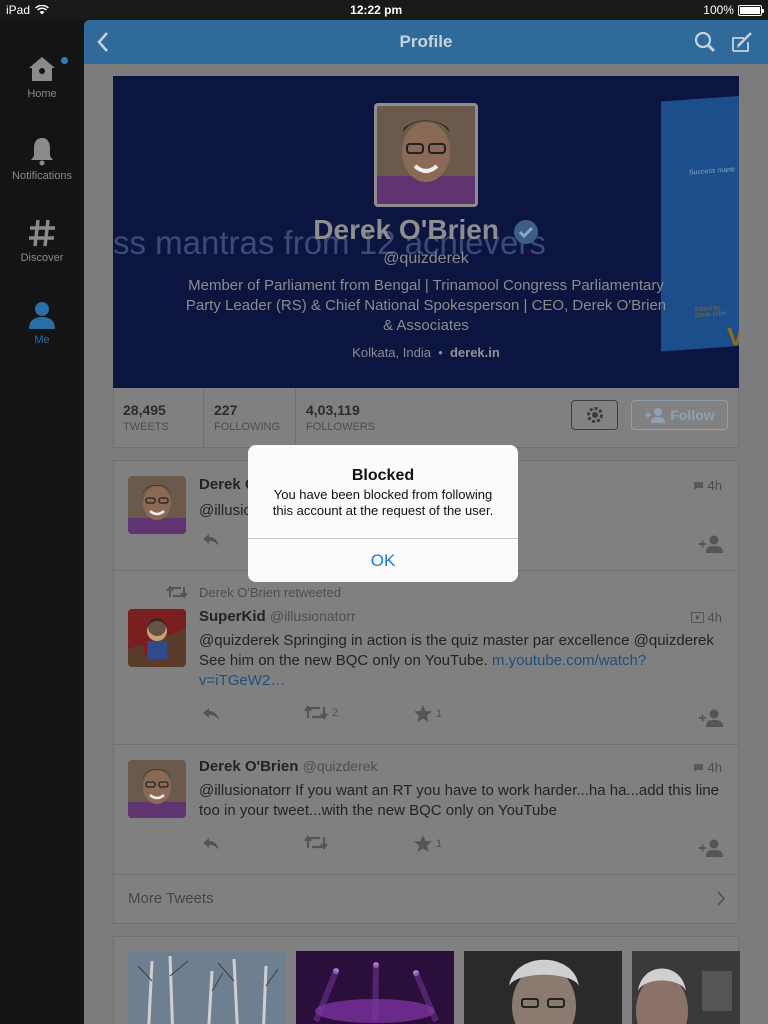 Image resolution: width=768 pixels, height=1024 pixels. Describe the element at coordinates (42, 69) in the screenshot. I see `home-icon` at that location.